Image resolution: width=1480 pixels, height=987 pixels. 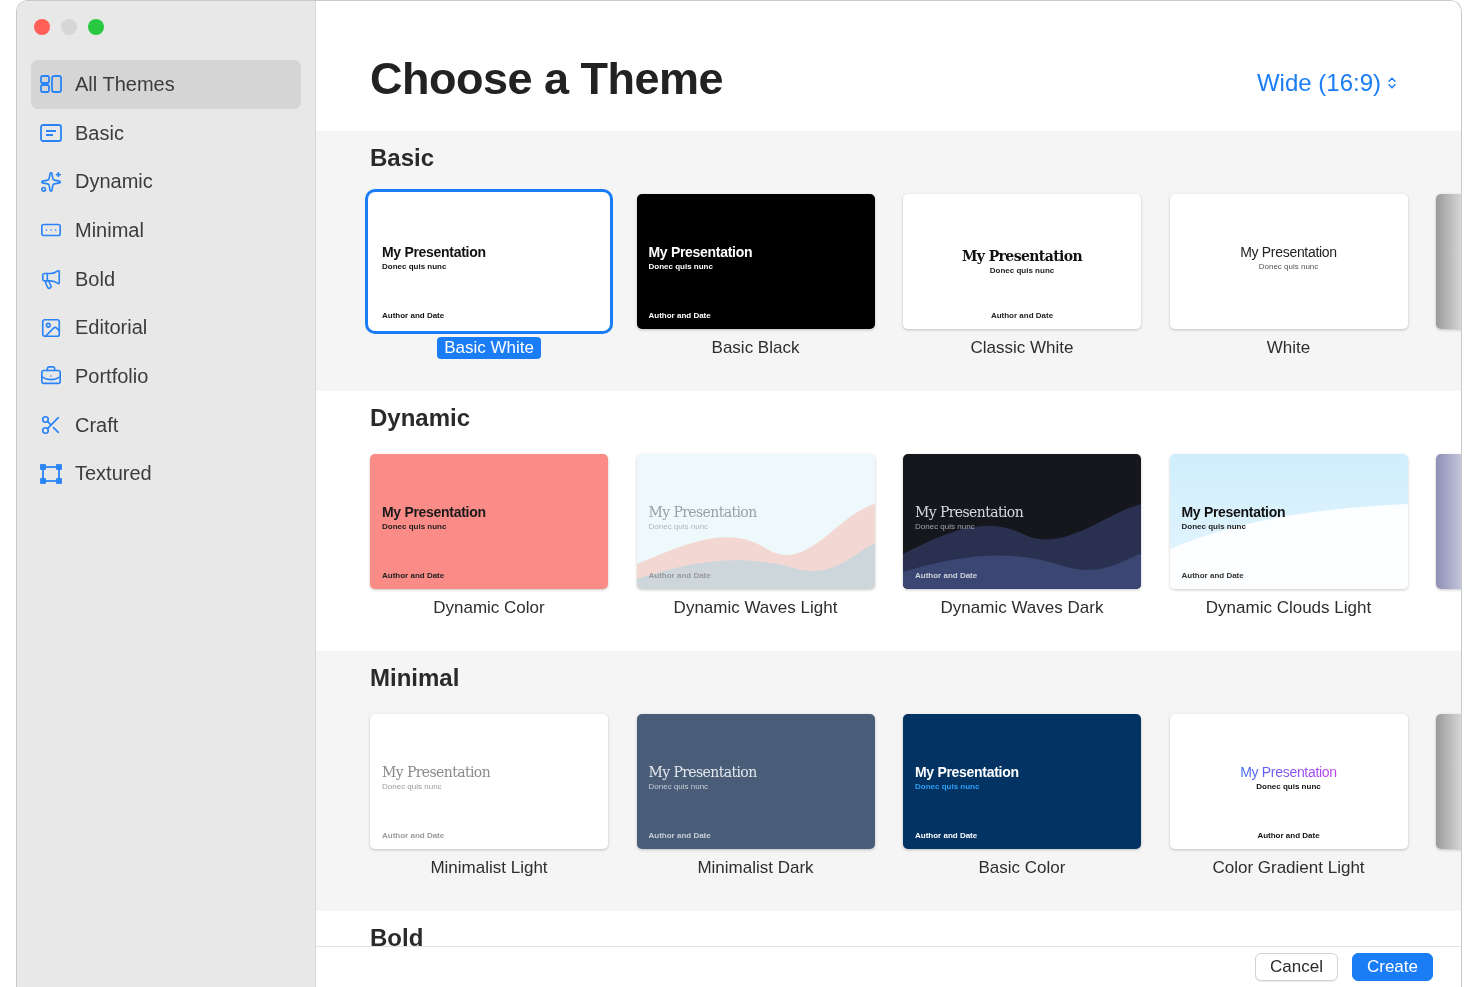 I want to click on sidebar-label: Basic, so click(x=99, y=133).